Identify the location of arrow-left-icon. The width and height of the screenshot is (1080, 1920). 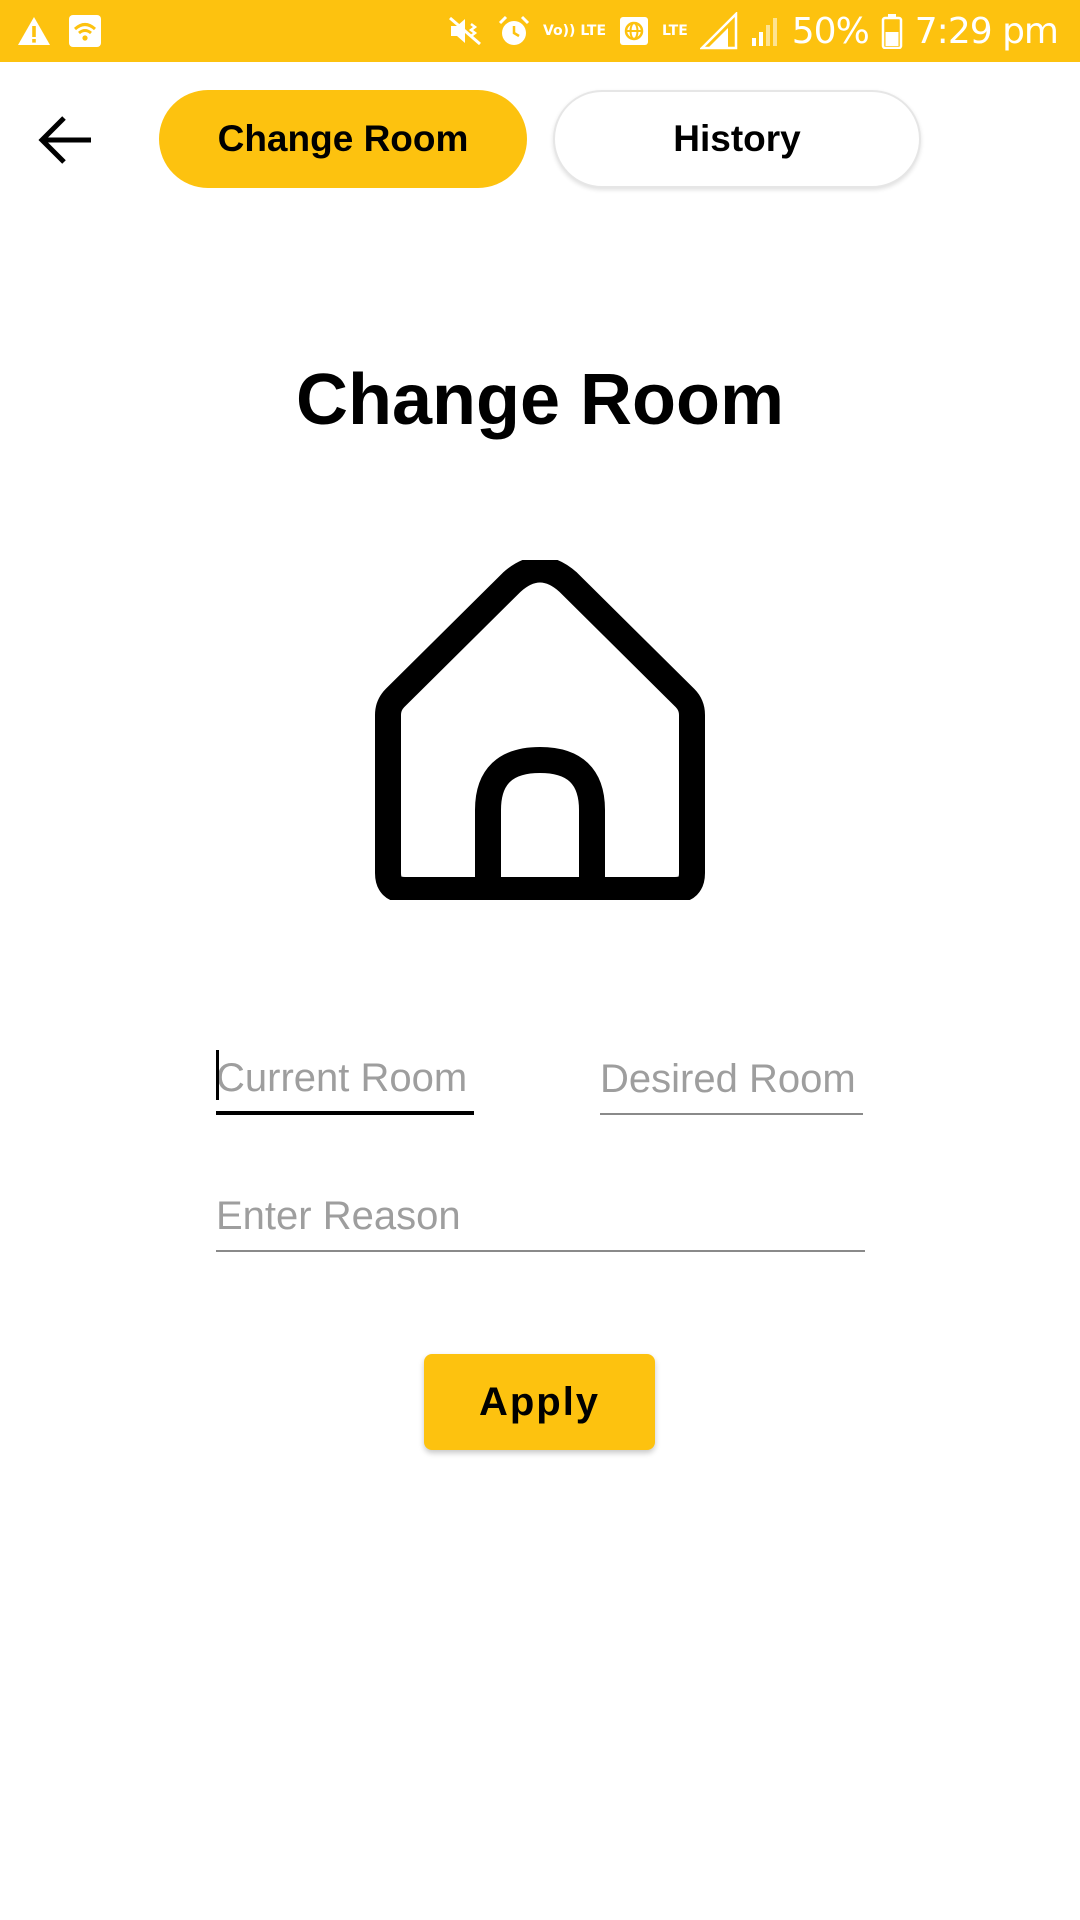
(64, 140).